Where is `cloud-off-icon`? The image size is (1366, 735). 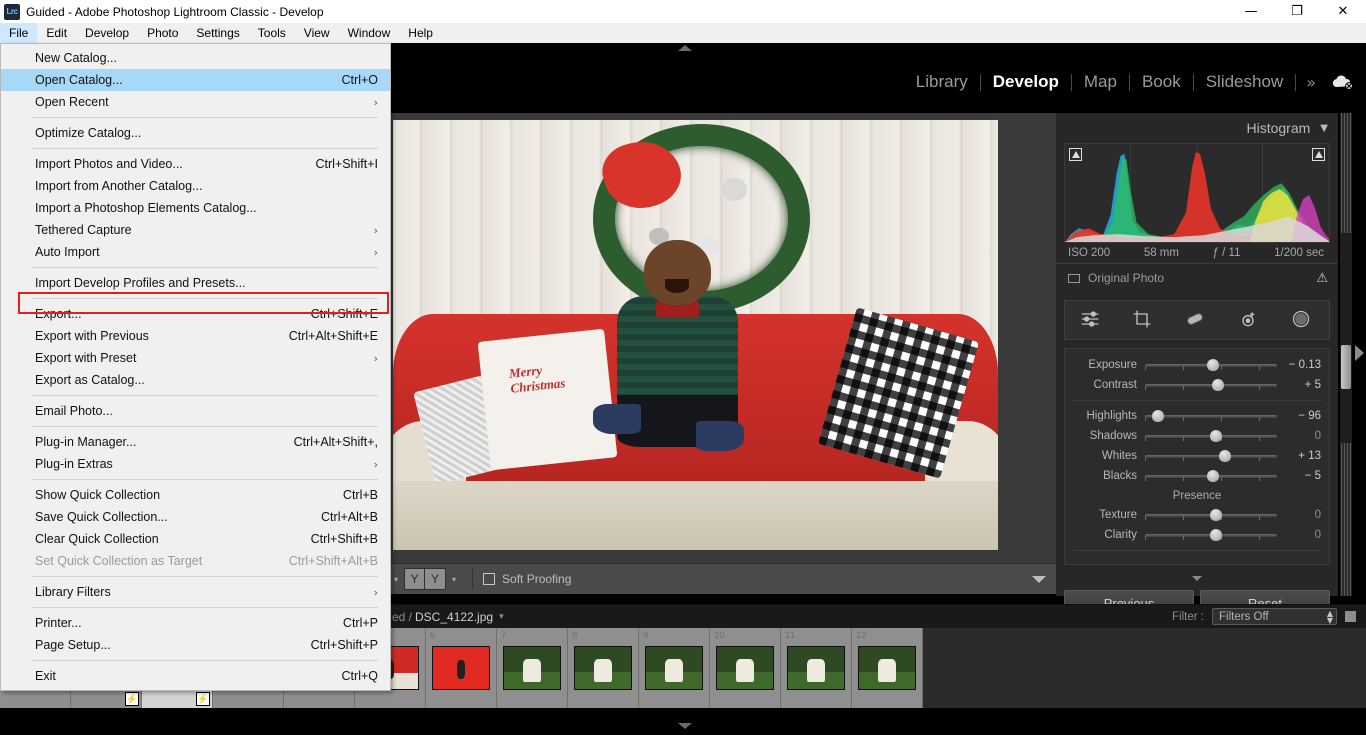 cloud-off-icon is located at coordinates (1342, 82).